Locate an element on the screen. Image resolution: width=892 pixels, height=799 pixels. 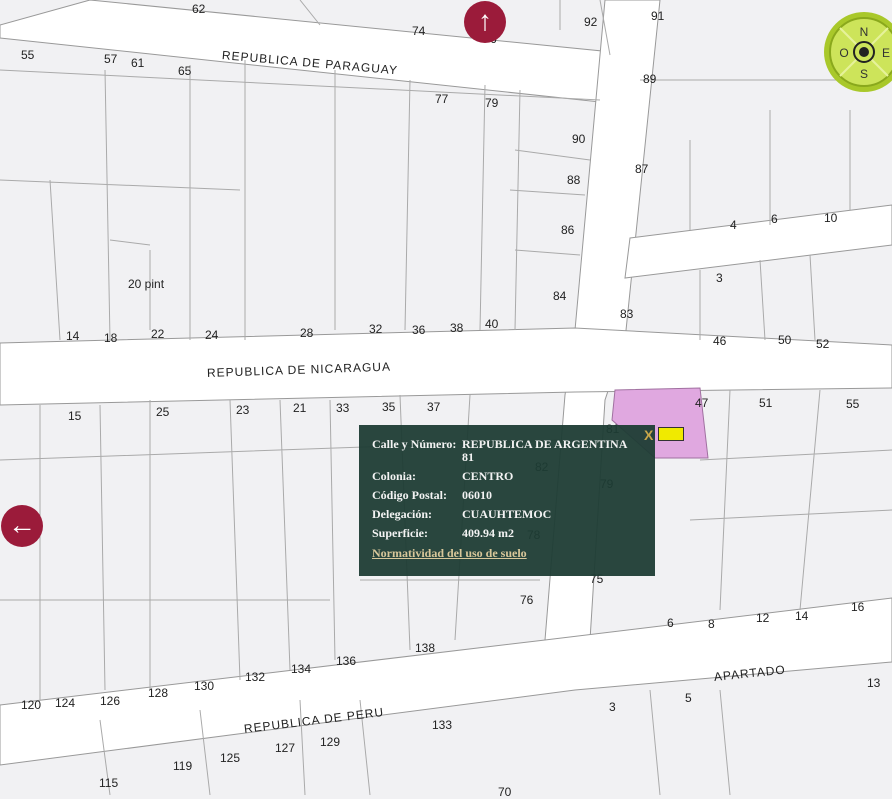
lot-number: 47 is located at coordinates (702, 403).